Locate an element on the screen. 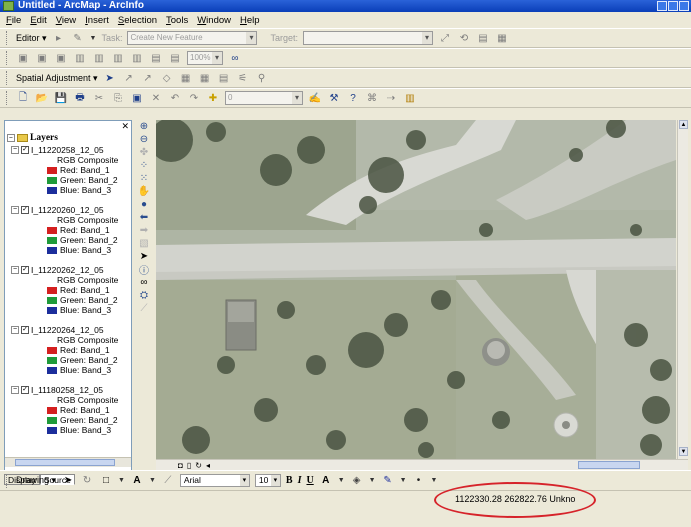  line-color-icon: ✎ is located at coordinates (388, 481).